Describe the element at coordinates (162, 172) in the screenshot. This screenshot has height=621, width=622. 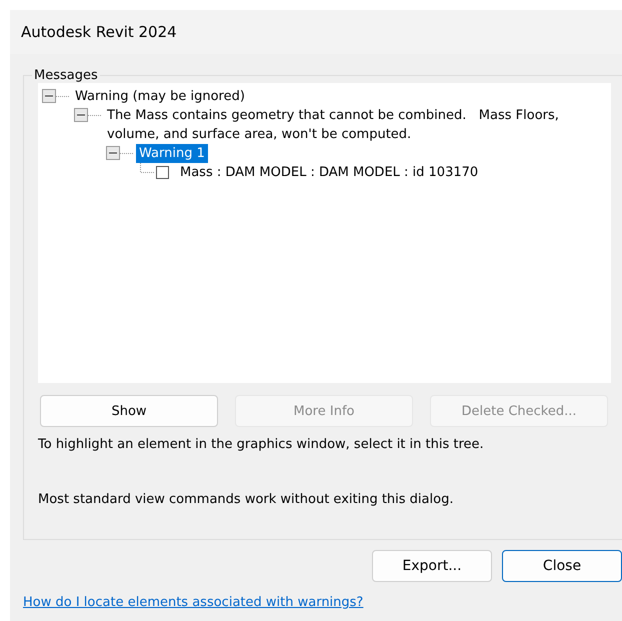
I see `checkbox` at that location.